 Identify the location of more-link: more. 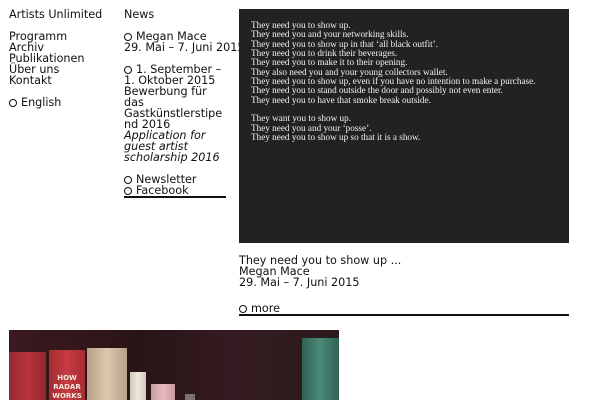
(404, 308).